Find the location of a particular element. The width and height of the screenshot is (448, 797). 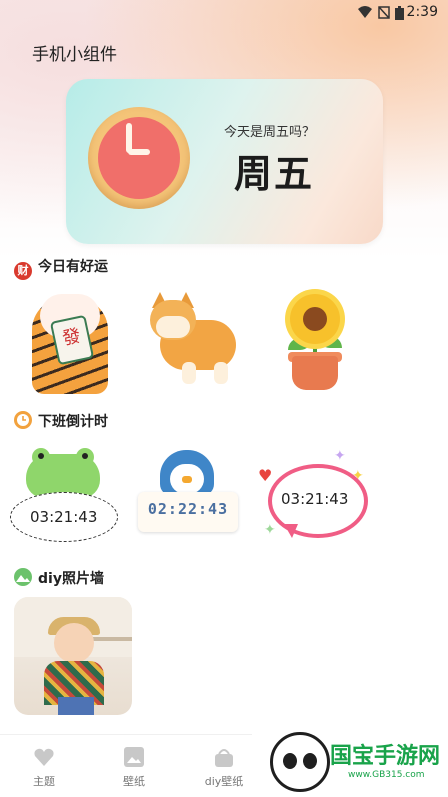

friday-answer: 周五 is located at coordinates (274, 174).